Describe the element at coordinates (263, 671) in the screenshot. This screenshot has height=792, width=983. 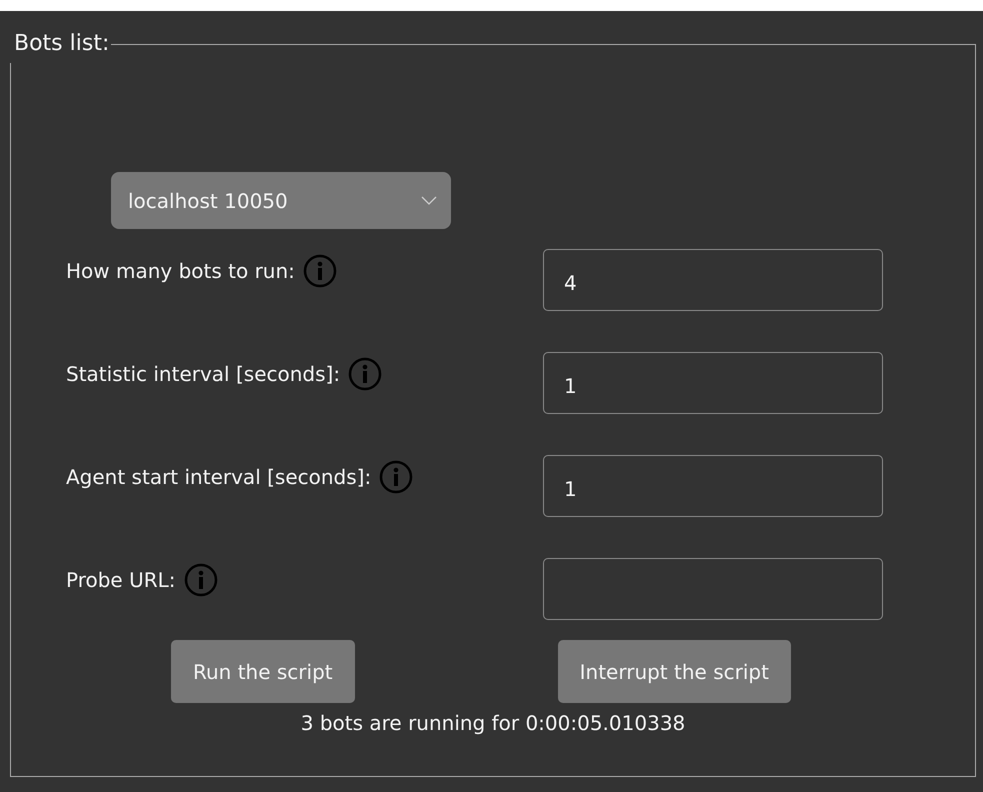
I see `script-button: Run the script` at that location.